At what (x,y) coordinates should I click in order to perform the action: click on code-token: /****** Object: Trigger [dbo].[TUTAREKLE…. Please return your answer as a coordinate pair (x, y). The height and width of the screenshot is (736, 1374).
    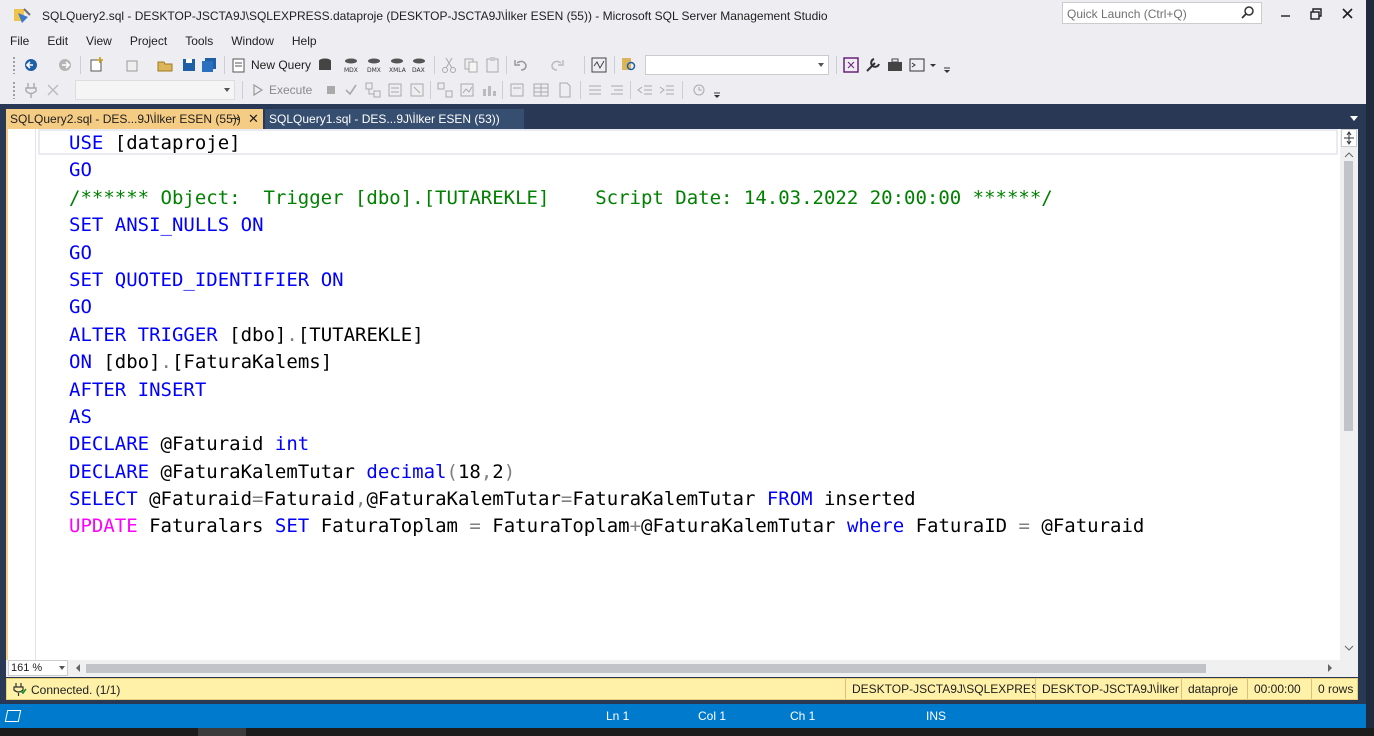
    Looking at the image, I should click on (561, 197).